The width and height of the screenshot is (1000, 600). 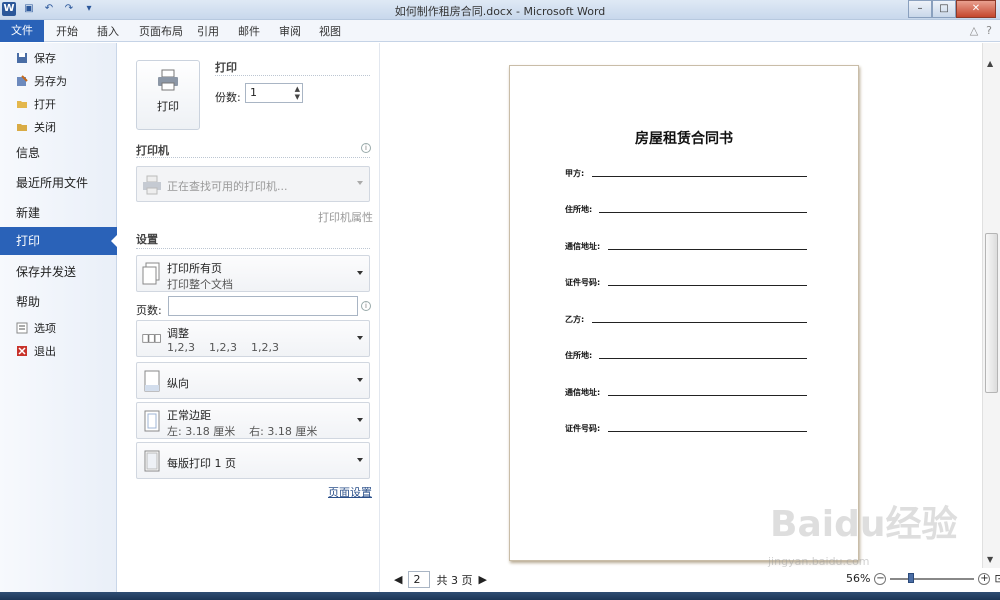 What do you see at coordinates (152, 150) in the screenshot?
I see `printer-section-title: 打印机` at bounding box center [152, 150].